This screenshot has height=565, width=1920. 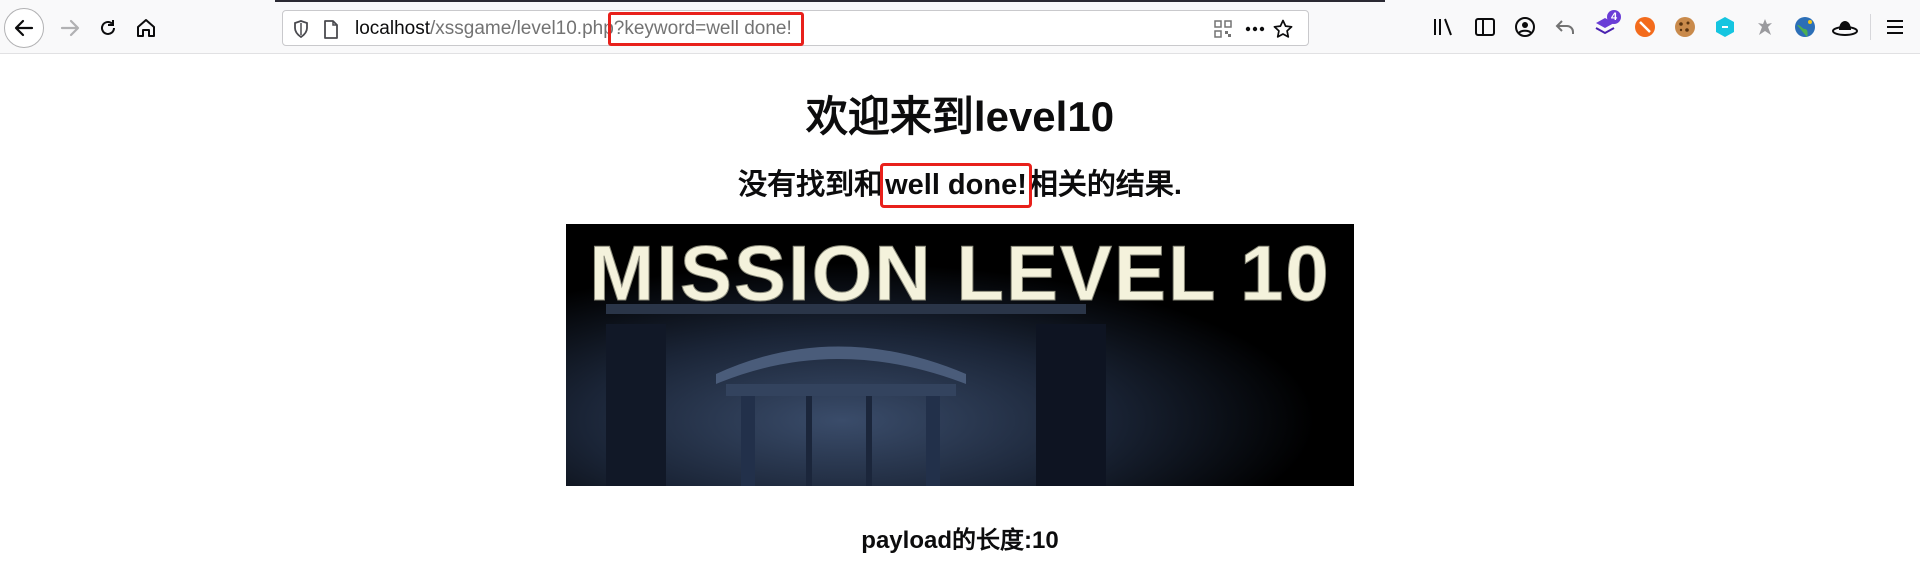 I want to click on hat-icon, so click(x=1845, y=27).